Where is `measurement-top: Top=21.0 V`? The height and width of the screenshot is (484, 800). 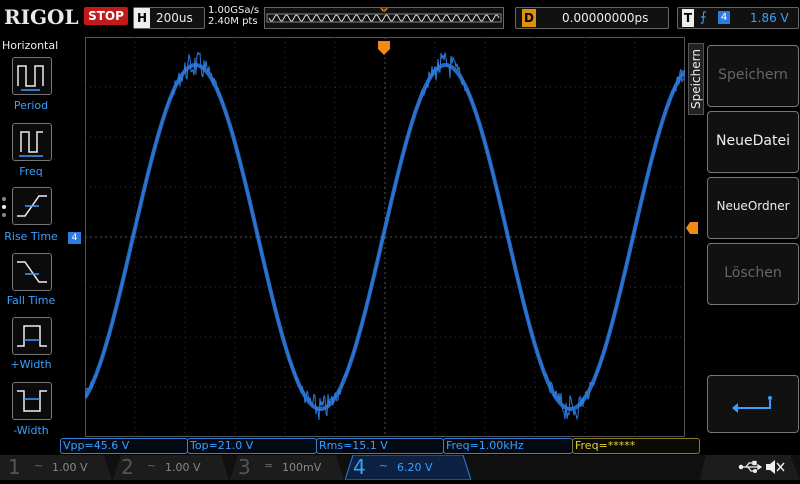 measurement-top: Top=21.0 V is located at coordinates (252, 446).